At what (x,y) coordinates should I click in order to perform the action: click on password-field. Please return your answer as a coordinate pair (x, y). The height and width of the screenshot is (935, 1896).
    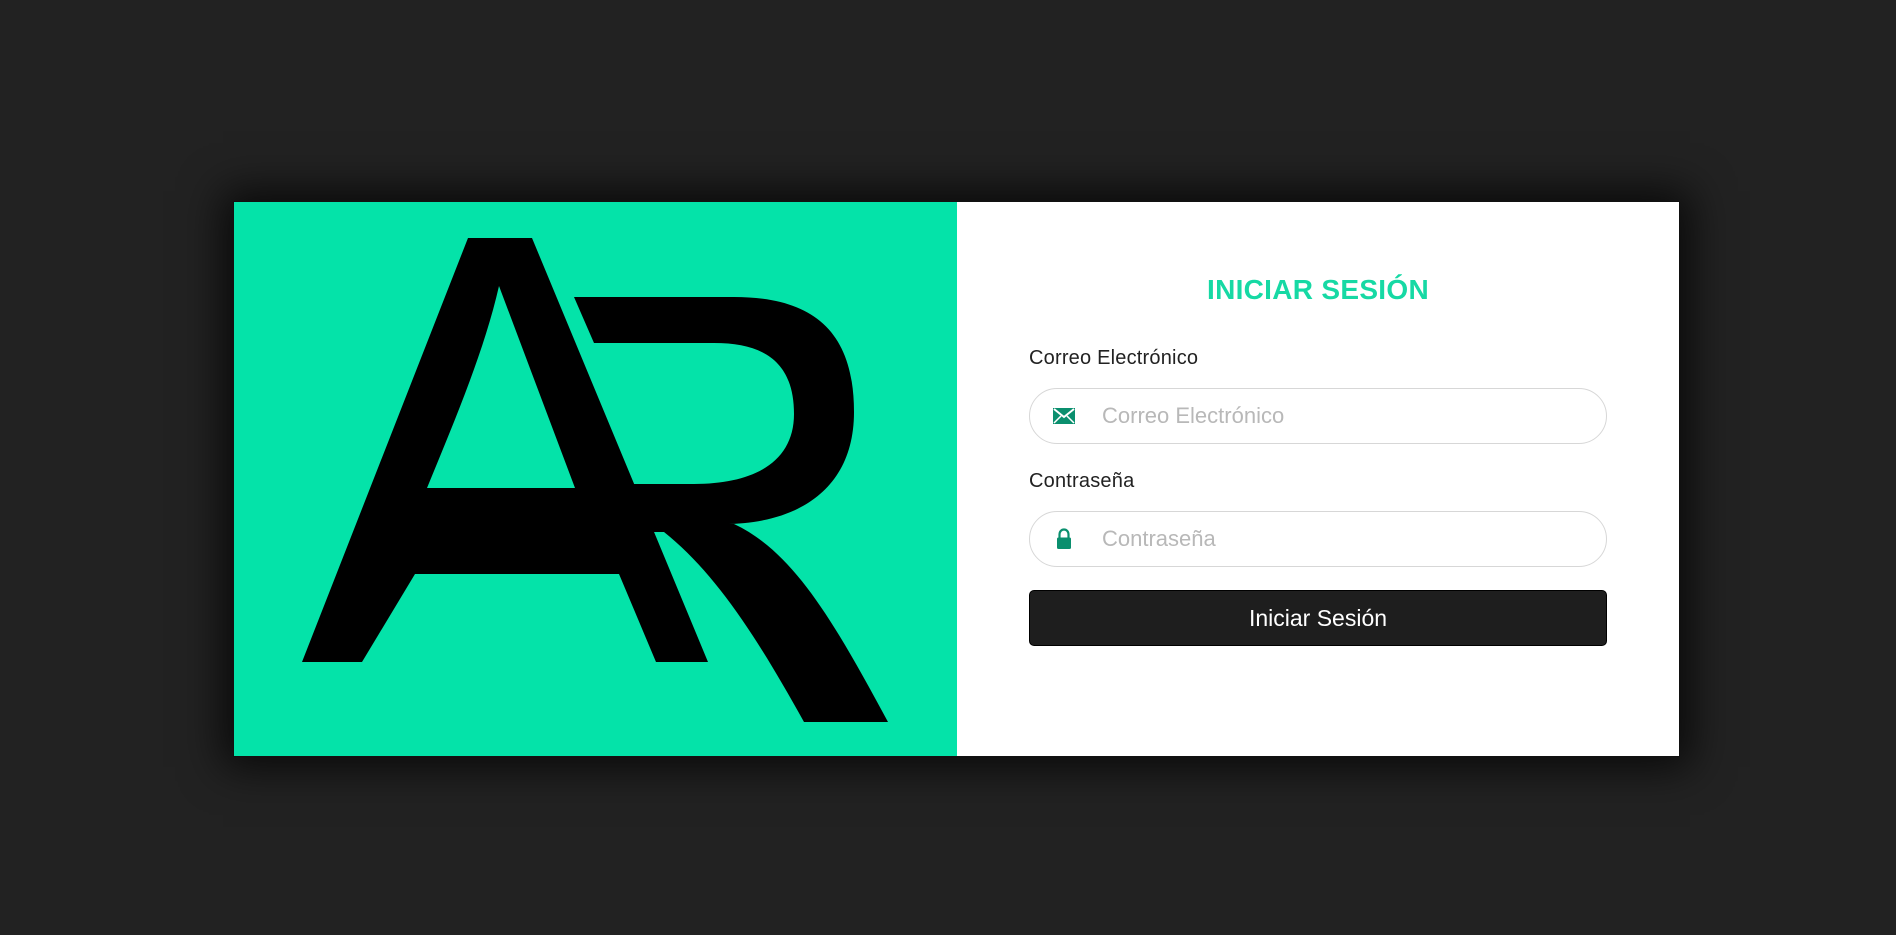
    Looking at the image, I should click on (1342, 539).